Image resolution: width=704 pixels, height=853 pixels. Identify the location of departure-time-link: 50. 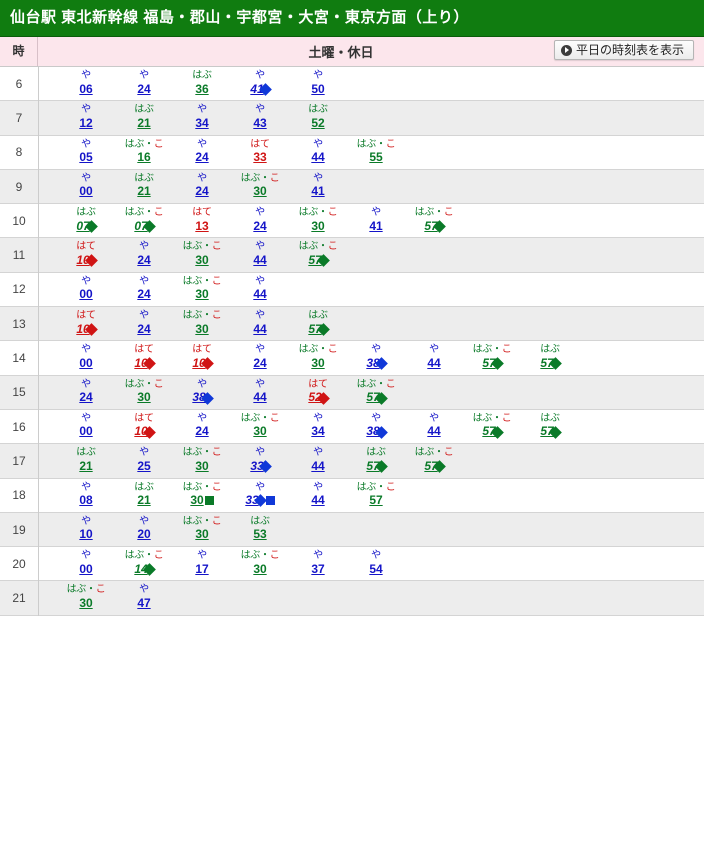
(317, 89).